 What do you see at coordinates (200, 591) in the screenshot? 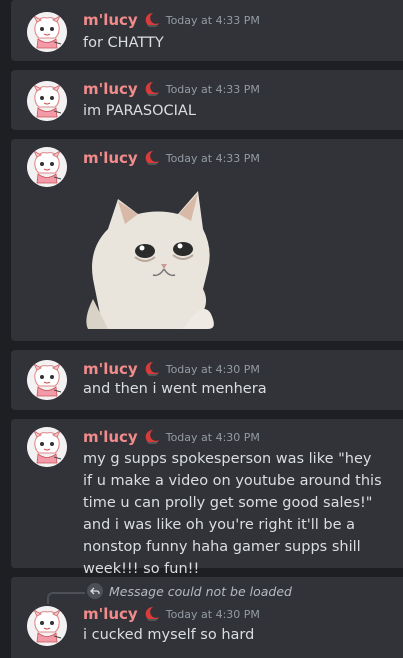
I see `reply-text: Message could not be loaded` at bounding box center [200, 591].